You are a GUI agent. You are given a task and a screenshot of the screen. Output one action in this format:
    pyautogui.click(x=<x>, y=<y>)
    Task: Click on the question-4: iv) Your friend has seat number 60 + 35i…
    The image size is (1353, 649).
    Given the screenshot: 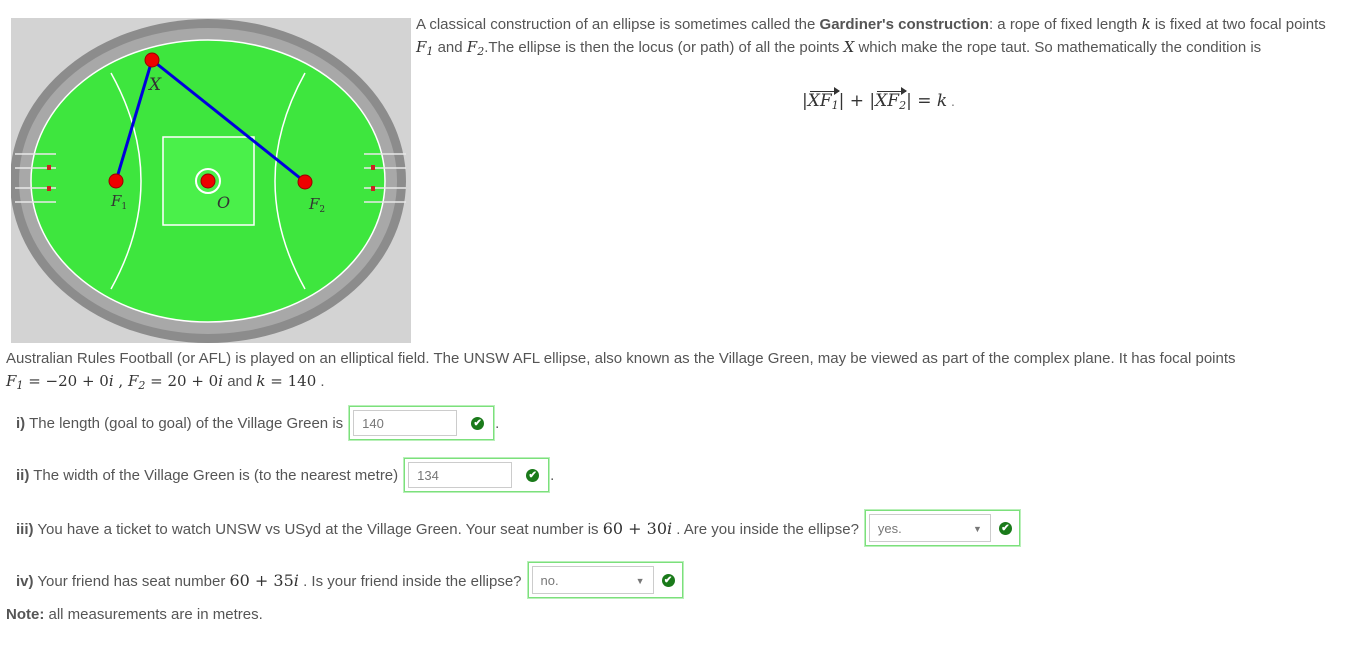 What is the action you would take?
    pyautogui.click(x=349, y=580)
    